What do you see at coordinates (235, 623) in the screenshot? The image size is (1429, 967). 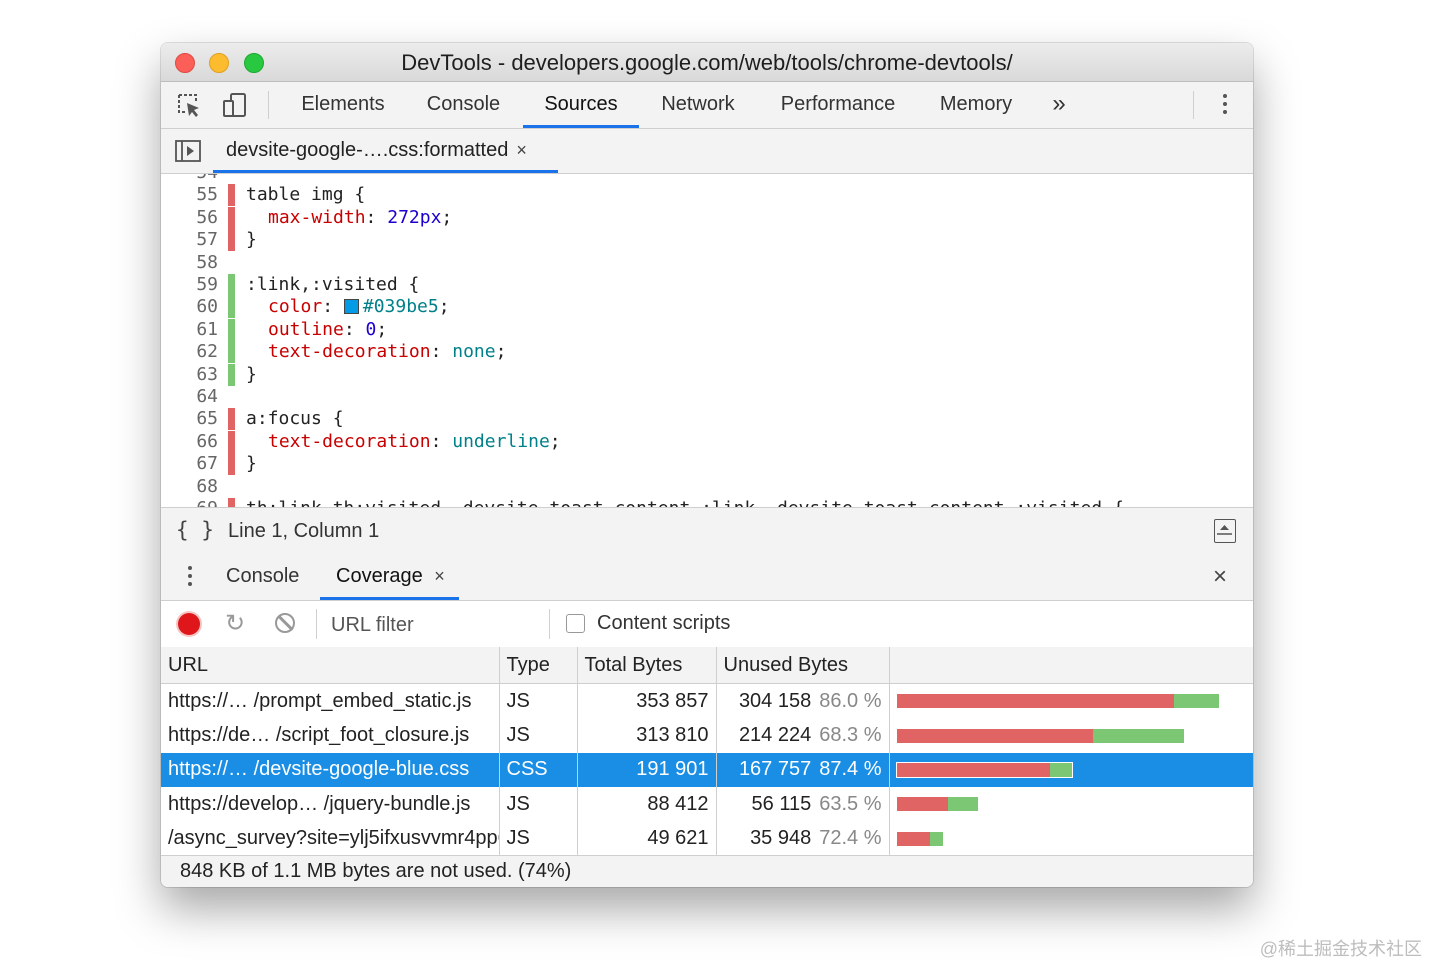 I see `reload-icon: ↻` at bounding box center [235, 623].